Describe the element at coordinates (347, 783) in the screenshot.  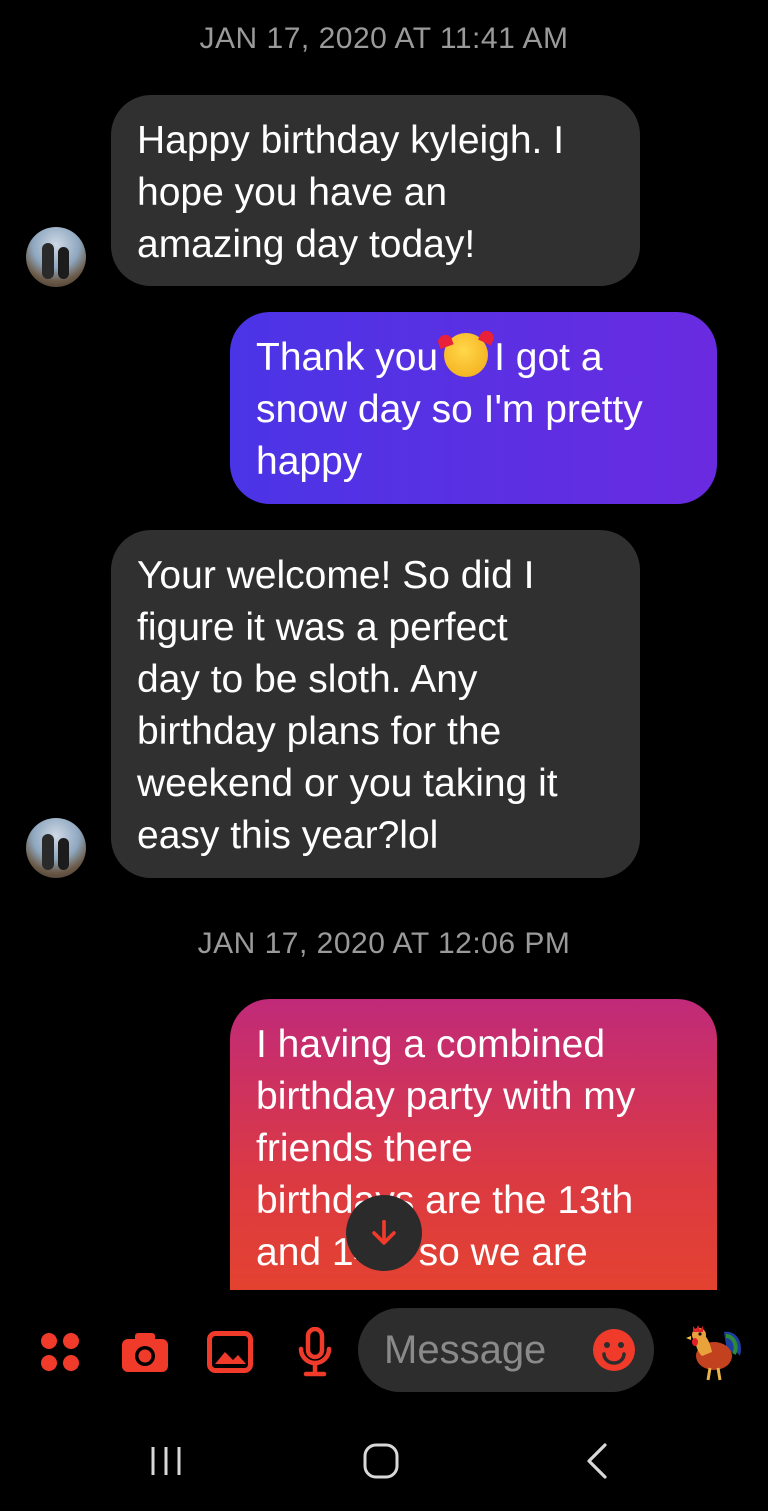
I see `message-line: weekend or you taking it` at that location.